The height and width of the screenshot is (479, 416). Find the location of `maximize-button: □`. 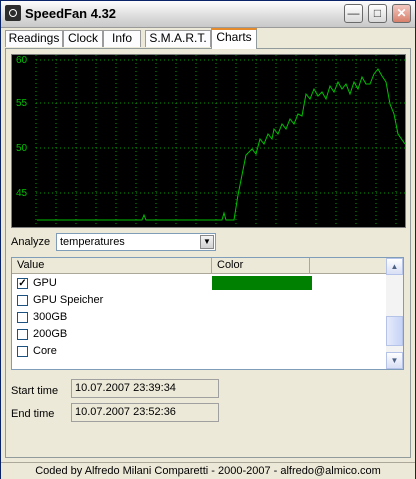

maximize-button: □ is located at coordinates (377, 13).